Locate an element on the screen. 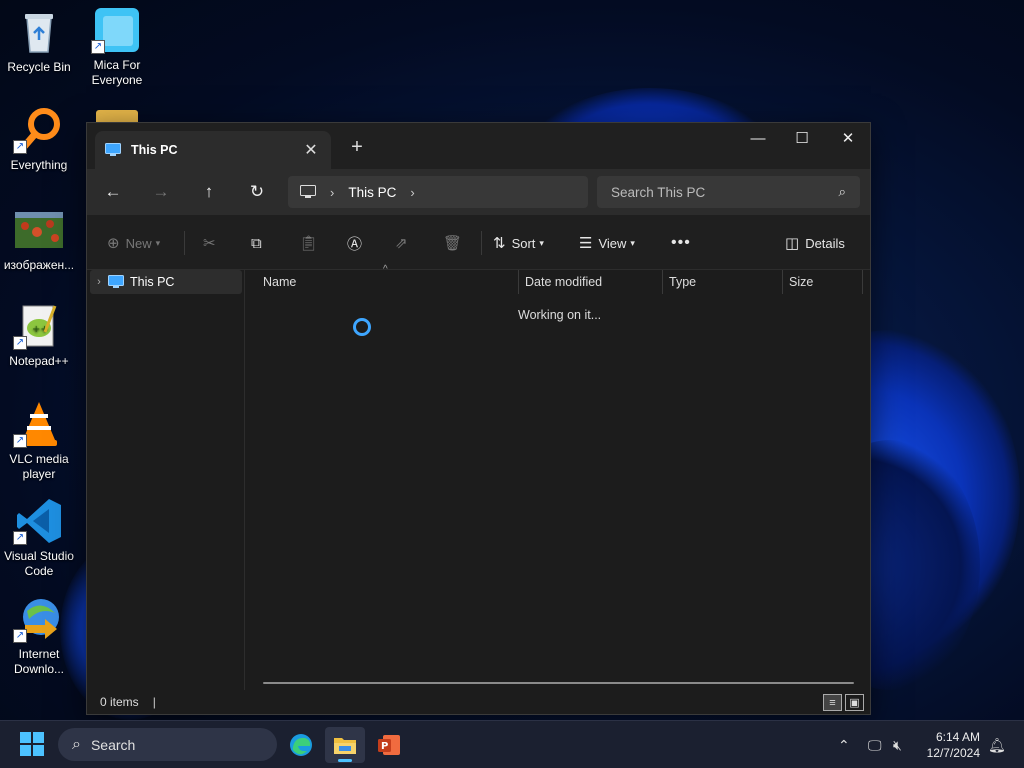 This screenshot has width=1024, height=768. up-button: ↑ is located at coordinates (209, 192).